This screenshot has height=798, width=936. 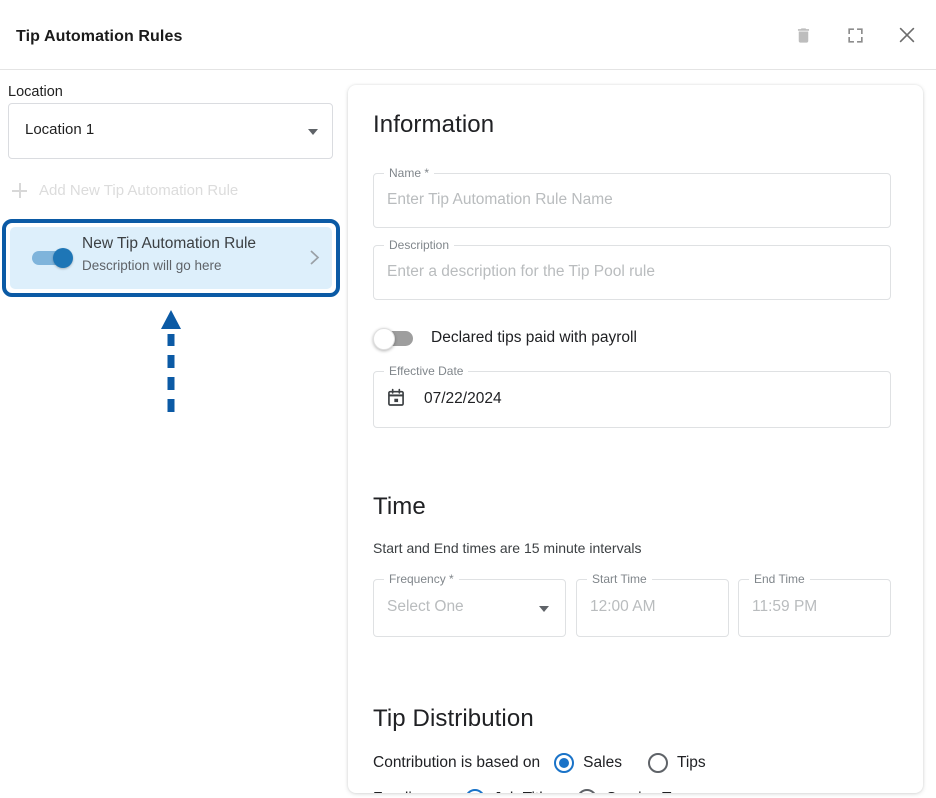 I want to click on funding-radio-group: Funding on Job Title Service Type, so click(x=547, y=791).